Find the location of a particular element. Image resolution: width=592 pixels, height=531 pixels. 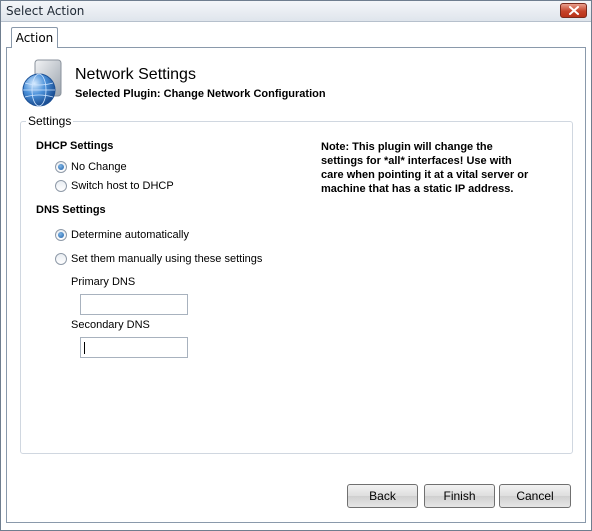

settings-legend: Settings is located at coordinates (50, 121).